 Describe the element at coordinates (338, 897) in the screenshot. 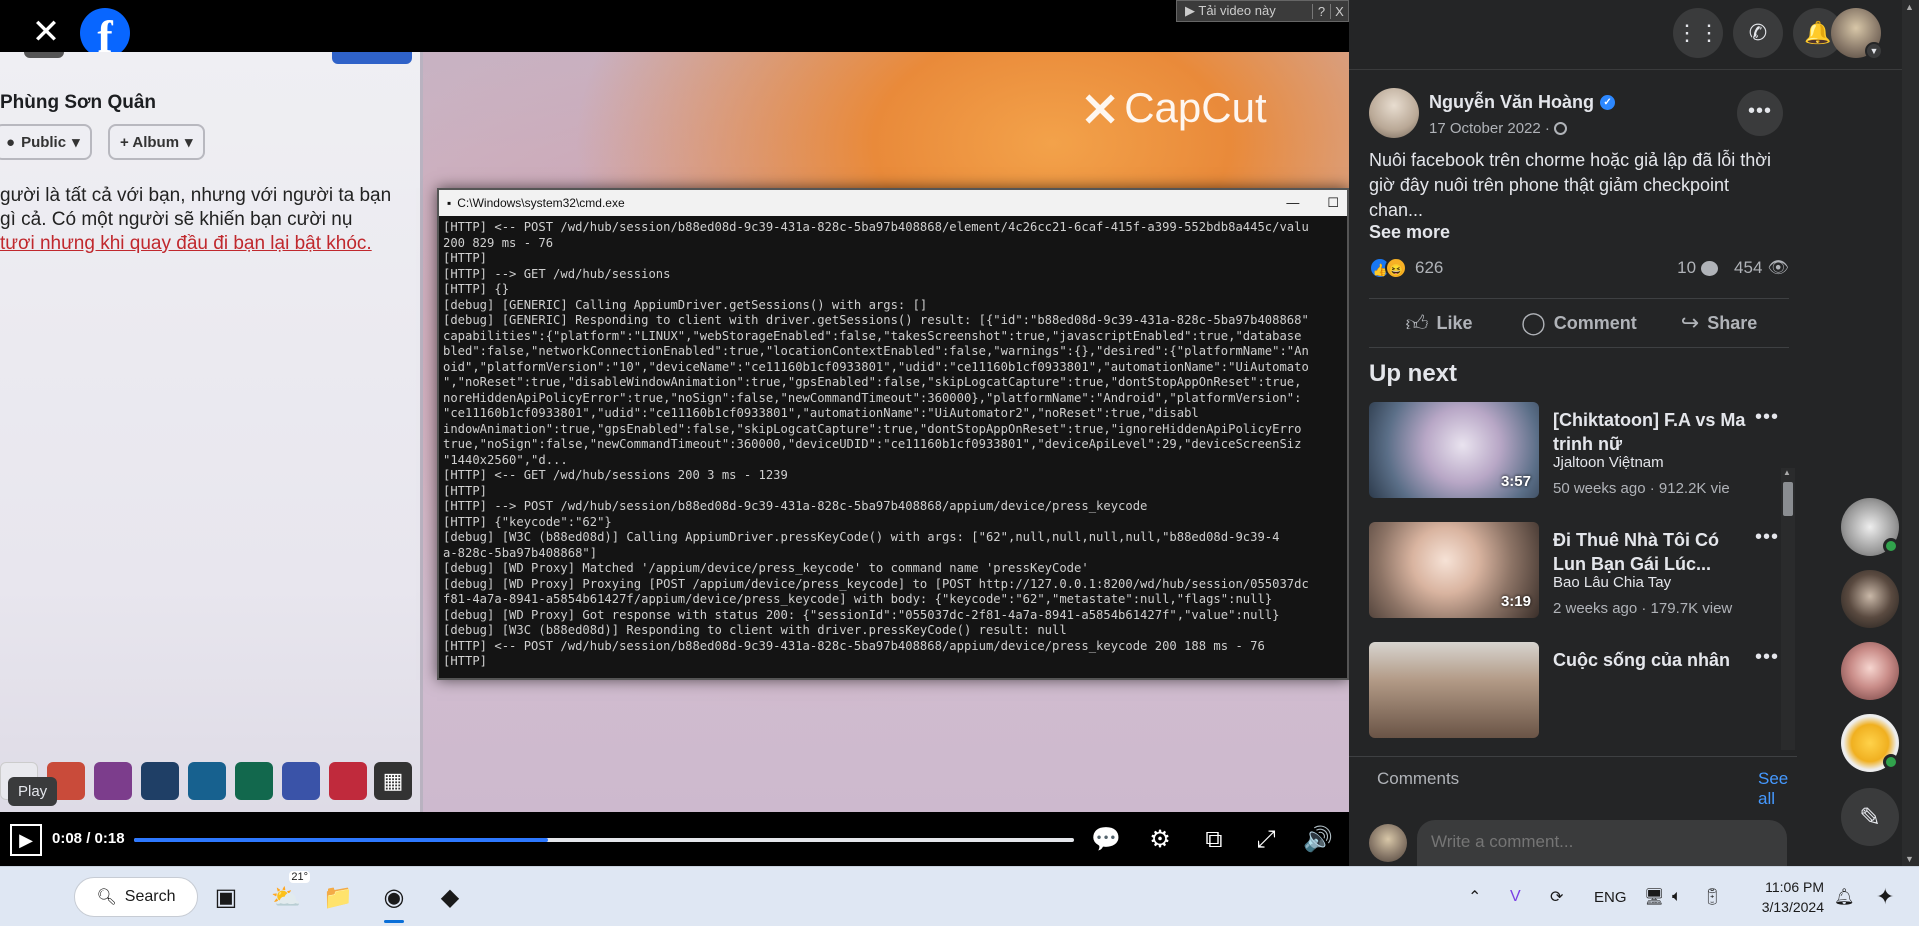

I see `file-explorer-icon: 📁` at that location.